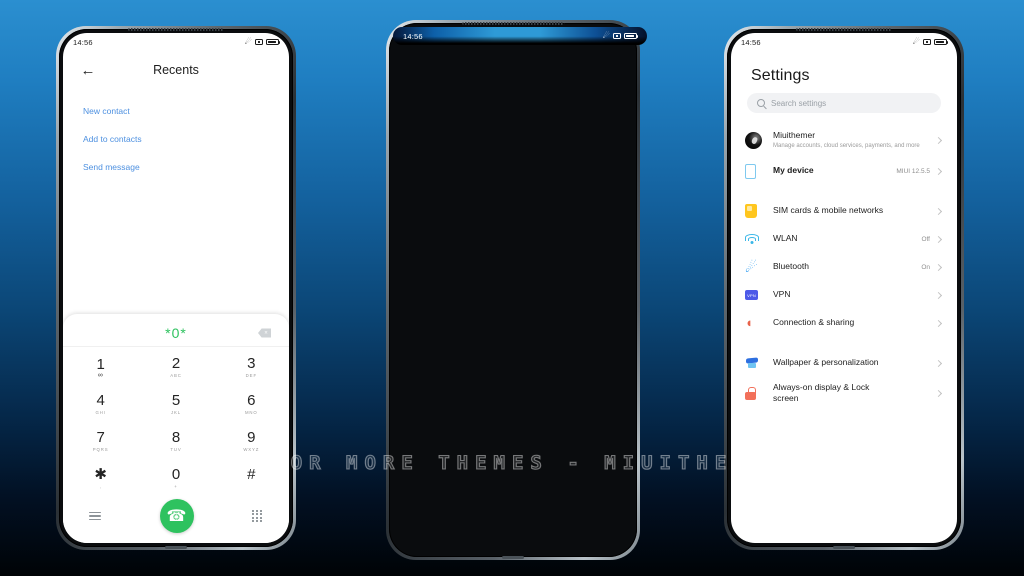  What do you see at coordinates (100, 375) in the screenshot?
I see `key-sublabel: ∞` at bounding box center [100, 375].